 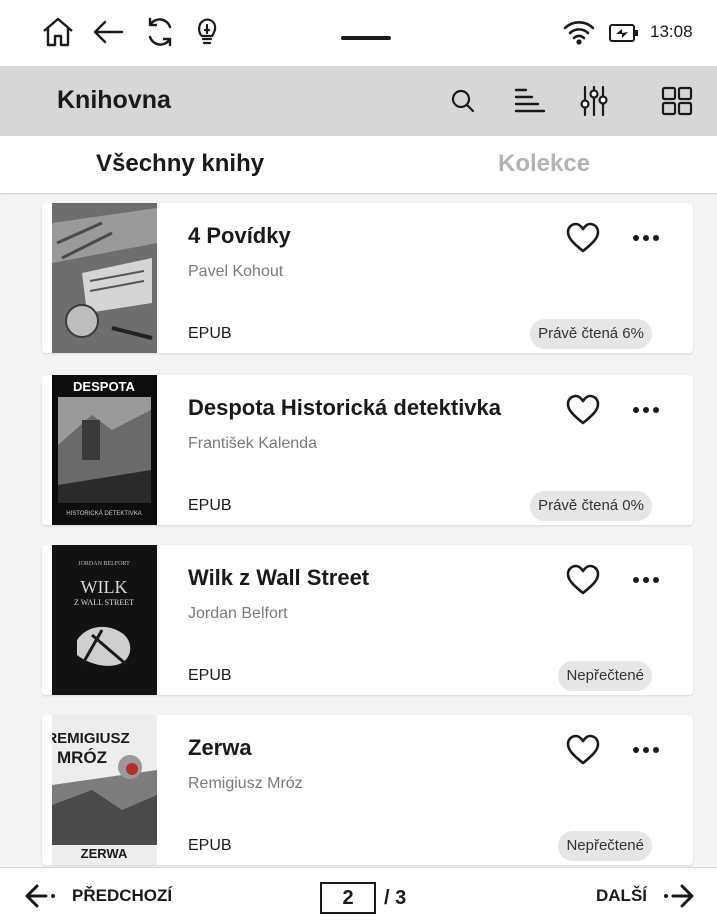 I want to click on arrow-right-icon, so click(x=675, y=896).